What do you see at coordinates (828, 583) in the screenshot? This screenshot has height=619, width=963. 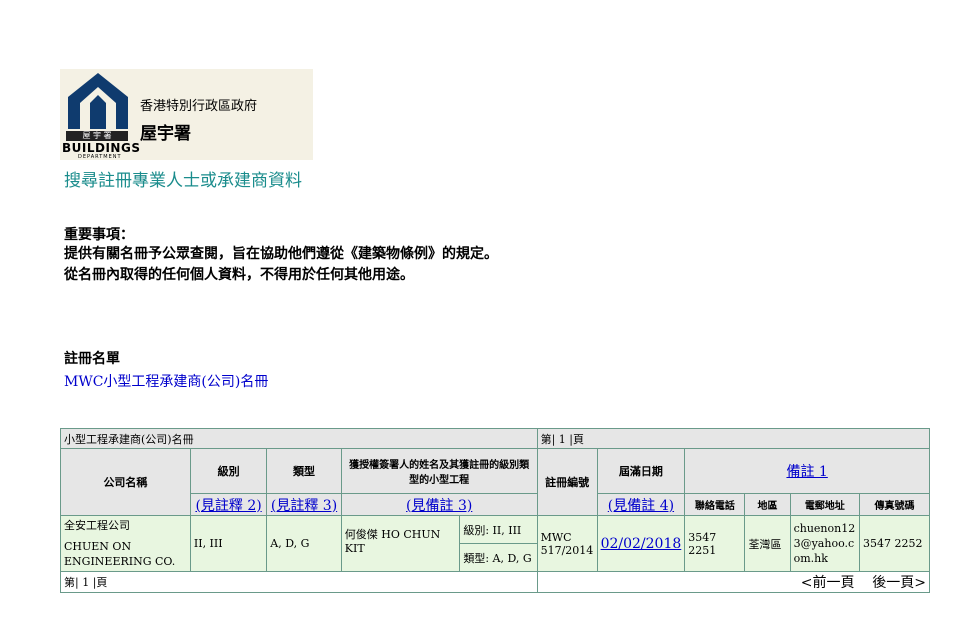 I see `prev-page-link: <前一頁` at bounding box center [828, 583].